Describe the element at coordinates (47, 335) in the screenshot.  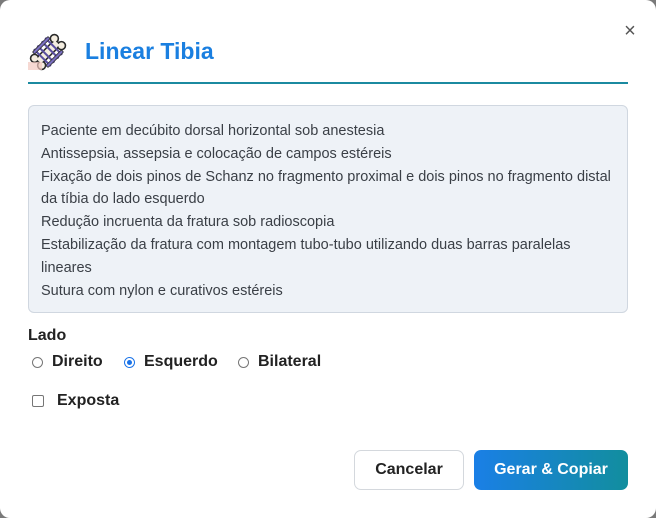
I see `lado-label: Lado` at that location.